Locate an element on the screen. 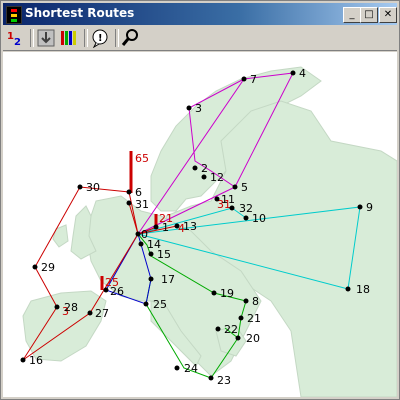  node-label-5: 5 is located at coordinates (244, 187).